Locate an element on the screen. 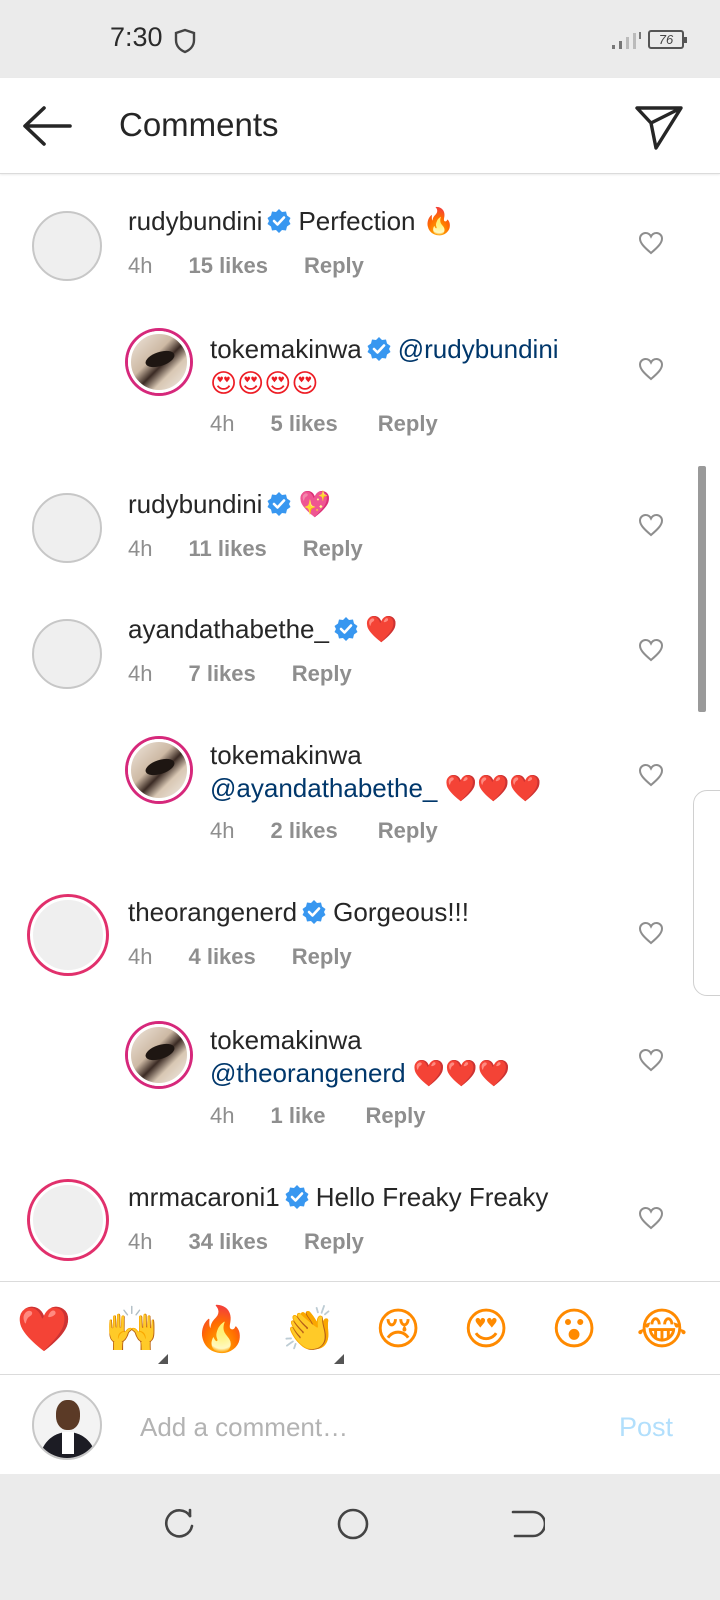 The height and width of the screenshot is (1600, 720). back-nav-icon is located at coordinates (525, 1524).